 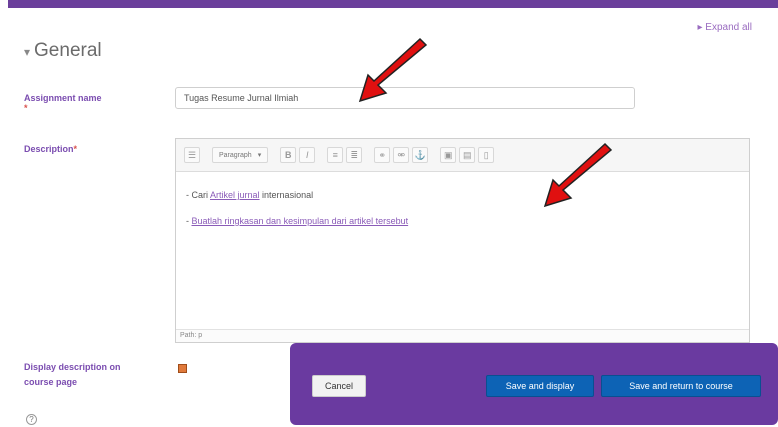 What do you see at coordinates (63, 103) in the screenshot?
I see `assignment-name-label: Assignment name *` at bounding box center [63, 103].